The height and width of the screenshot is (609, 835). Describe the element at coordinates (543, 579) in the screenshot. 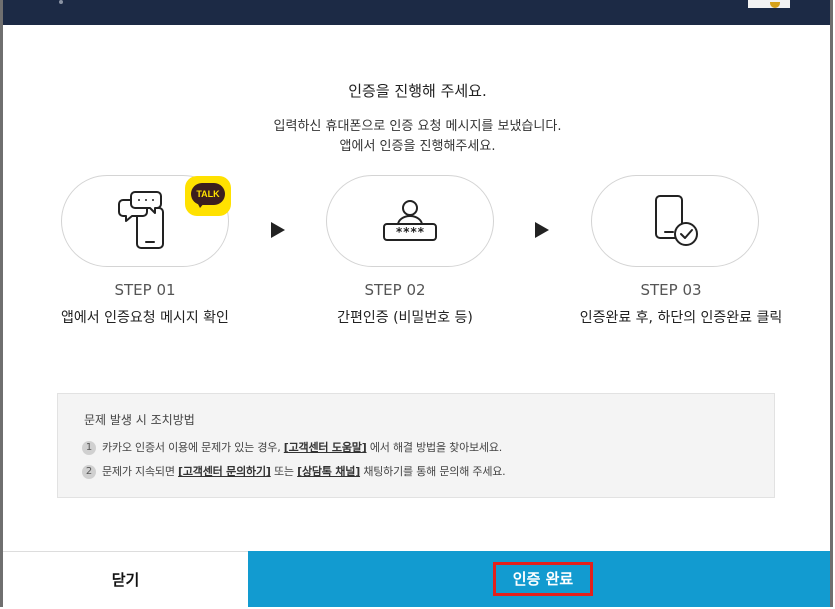

I see `complete-auth-label: 인증 완료` at that location.